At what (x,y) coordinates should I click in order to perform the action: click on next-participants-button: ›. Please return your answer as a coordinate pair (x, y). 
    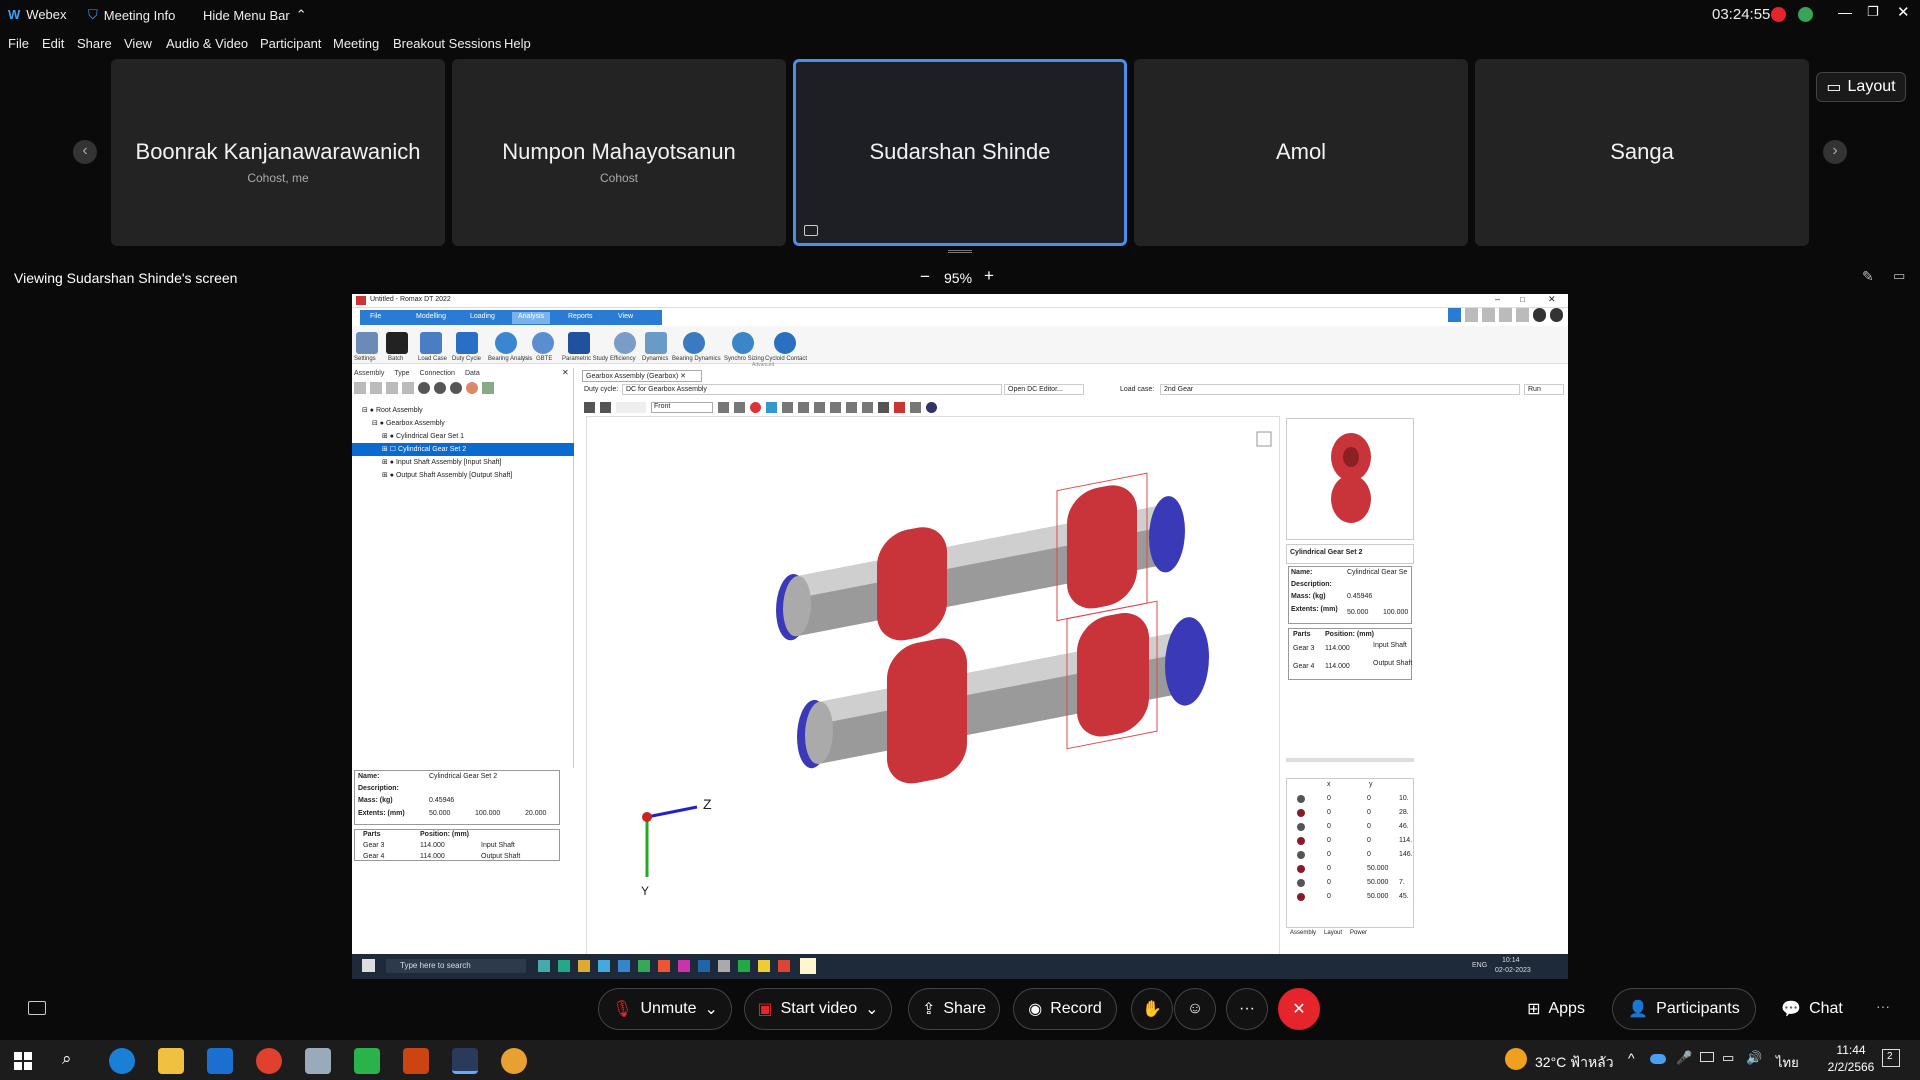
    Looking at the image, I should click on (1835, 152).